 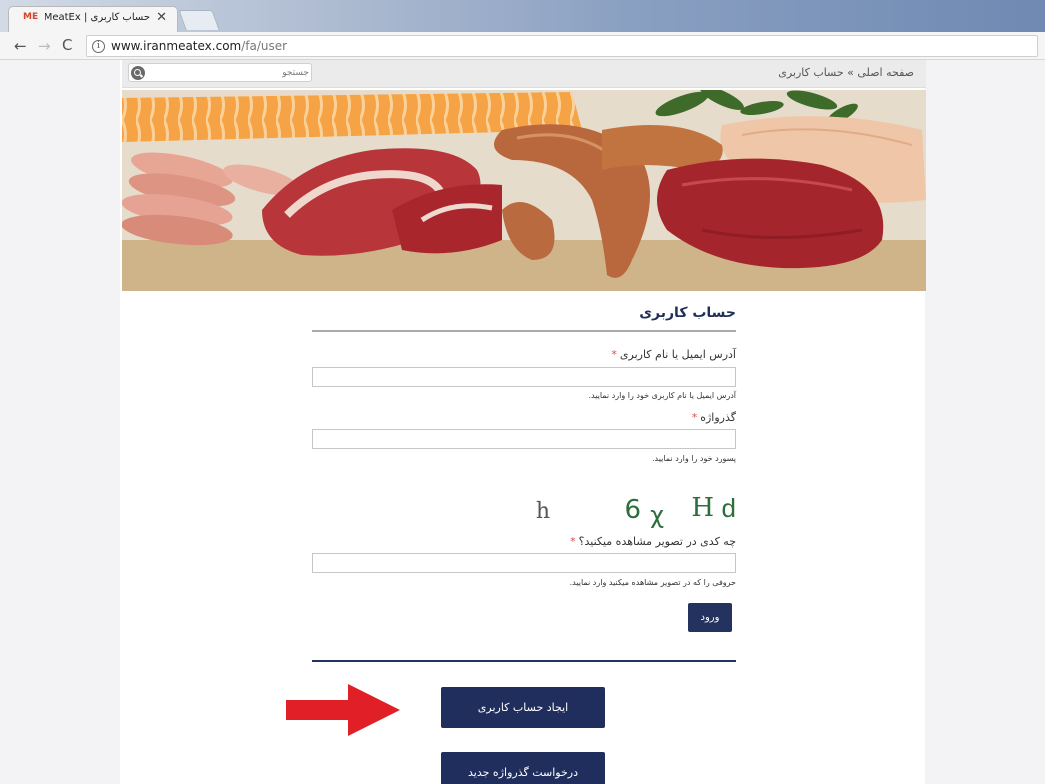 What do you see at coordinates (728, 508) in the screenshot?
I see `captcha-char: d` at bounding box center [728, 508].